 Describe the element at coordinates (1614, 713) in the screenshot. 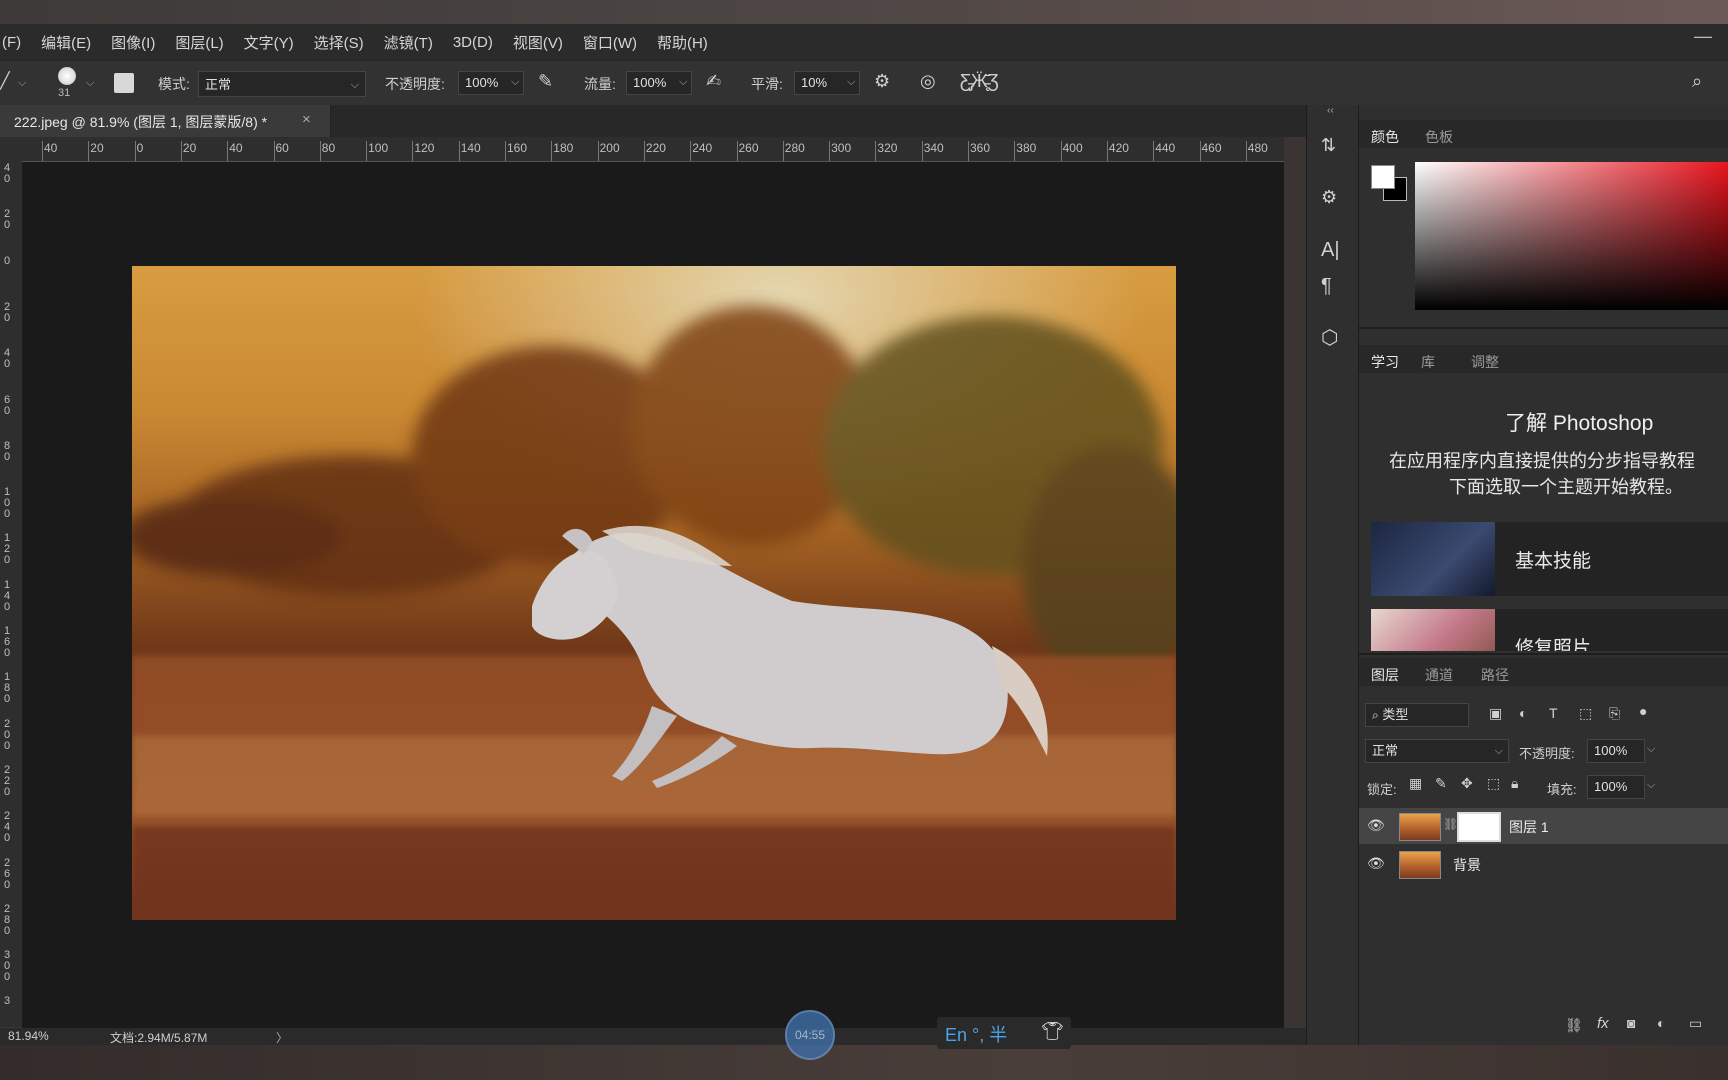

I see `smart-object-filter-icon: ⎘` at that location.